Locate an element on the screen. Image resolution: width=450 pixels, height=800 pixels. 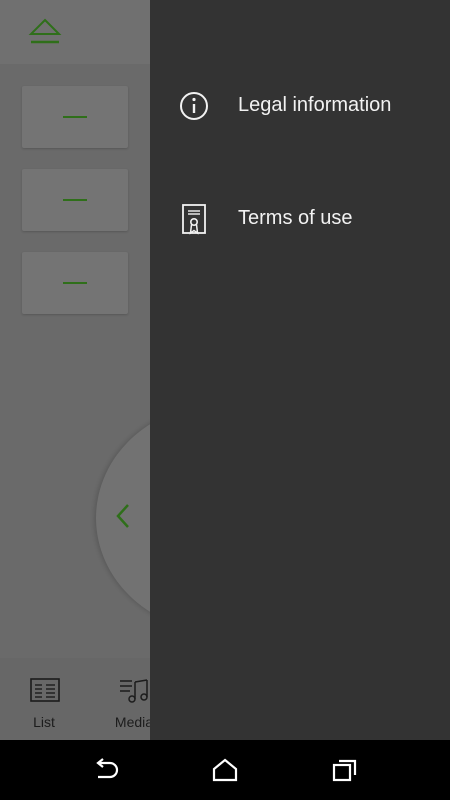
recent-apps-icon is located at coordinates (345, 770).